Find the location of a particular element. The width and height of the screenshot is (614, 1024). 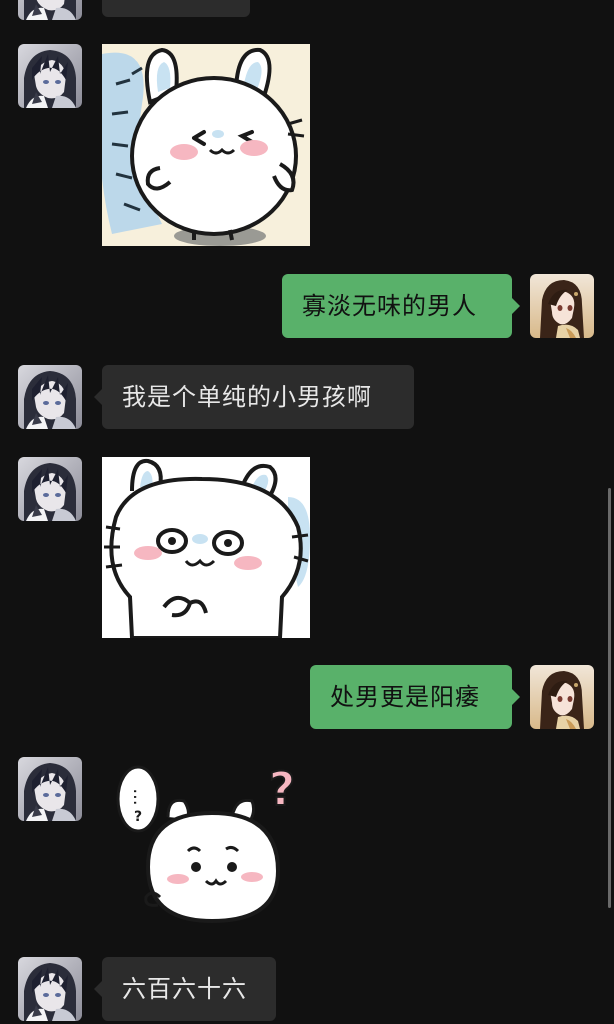

sticker-white-hamster-closeup is located at coordinates (206, 547).